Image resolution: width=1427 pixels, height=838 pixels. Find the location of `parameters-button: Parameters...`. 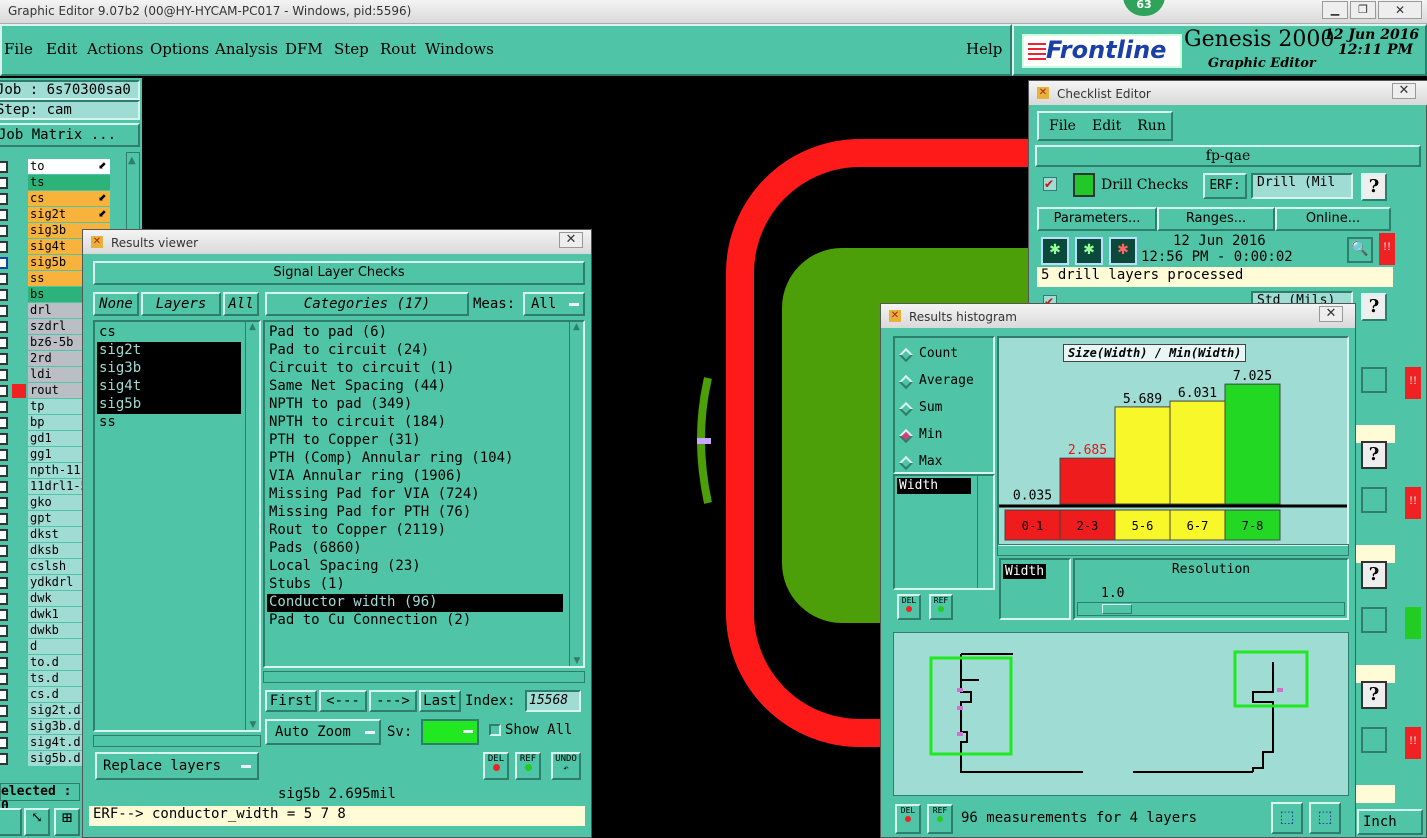

parameters-button: Parameters... is located at coordinates (1097, 219).